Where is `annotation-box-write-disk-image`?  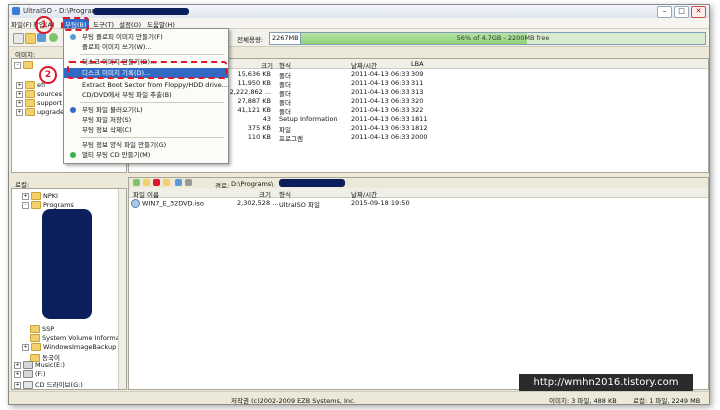
annotation-box-write-disk-image is located at coordinates (147, 70).